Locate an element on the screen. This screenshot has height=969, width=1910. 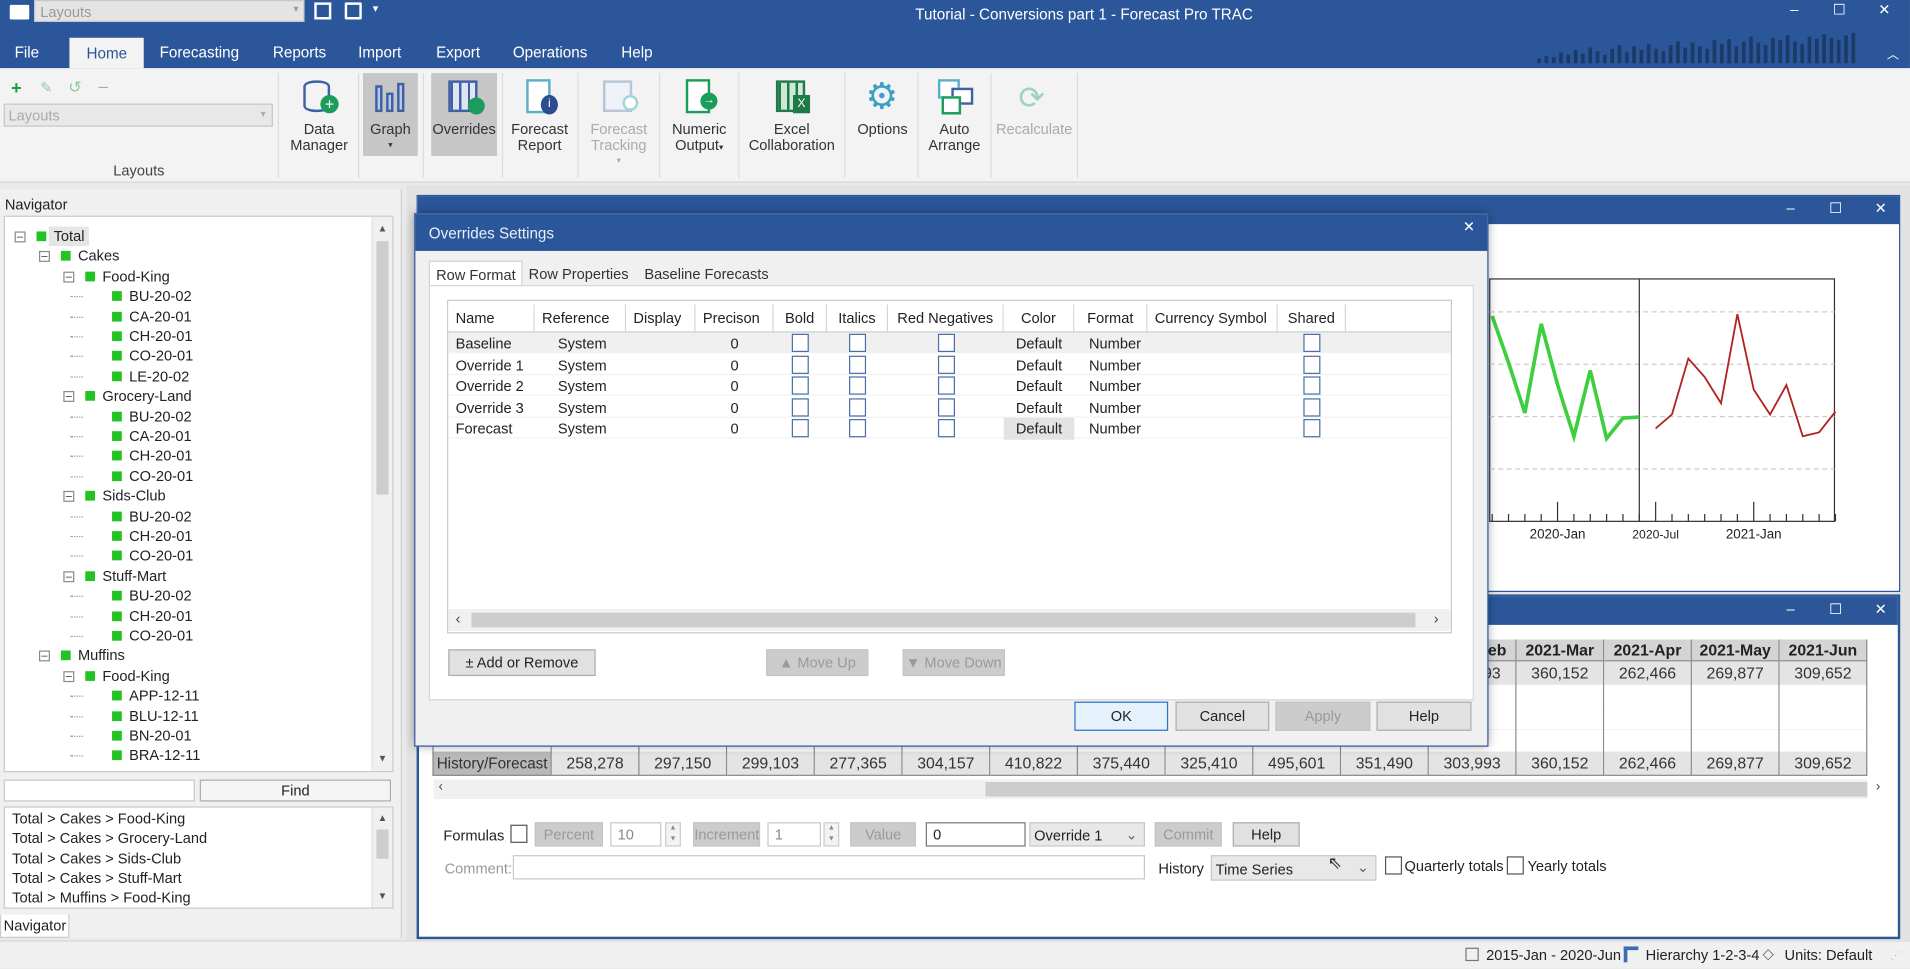
percent-spinner: ▲ ▼ is located at coordinates (673, 834).